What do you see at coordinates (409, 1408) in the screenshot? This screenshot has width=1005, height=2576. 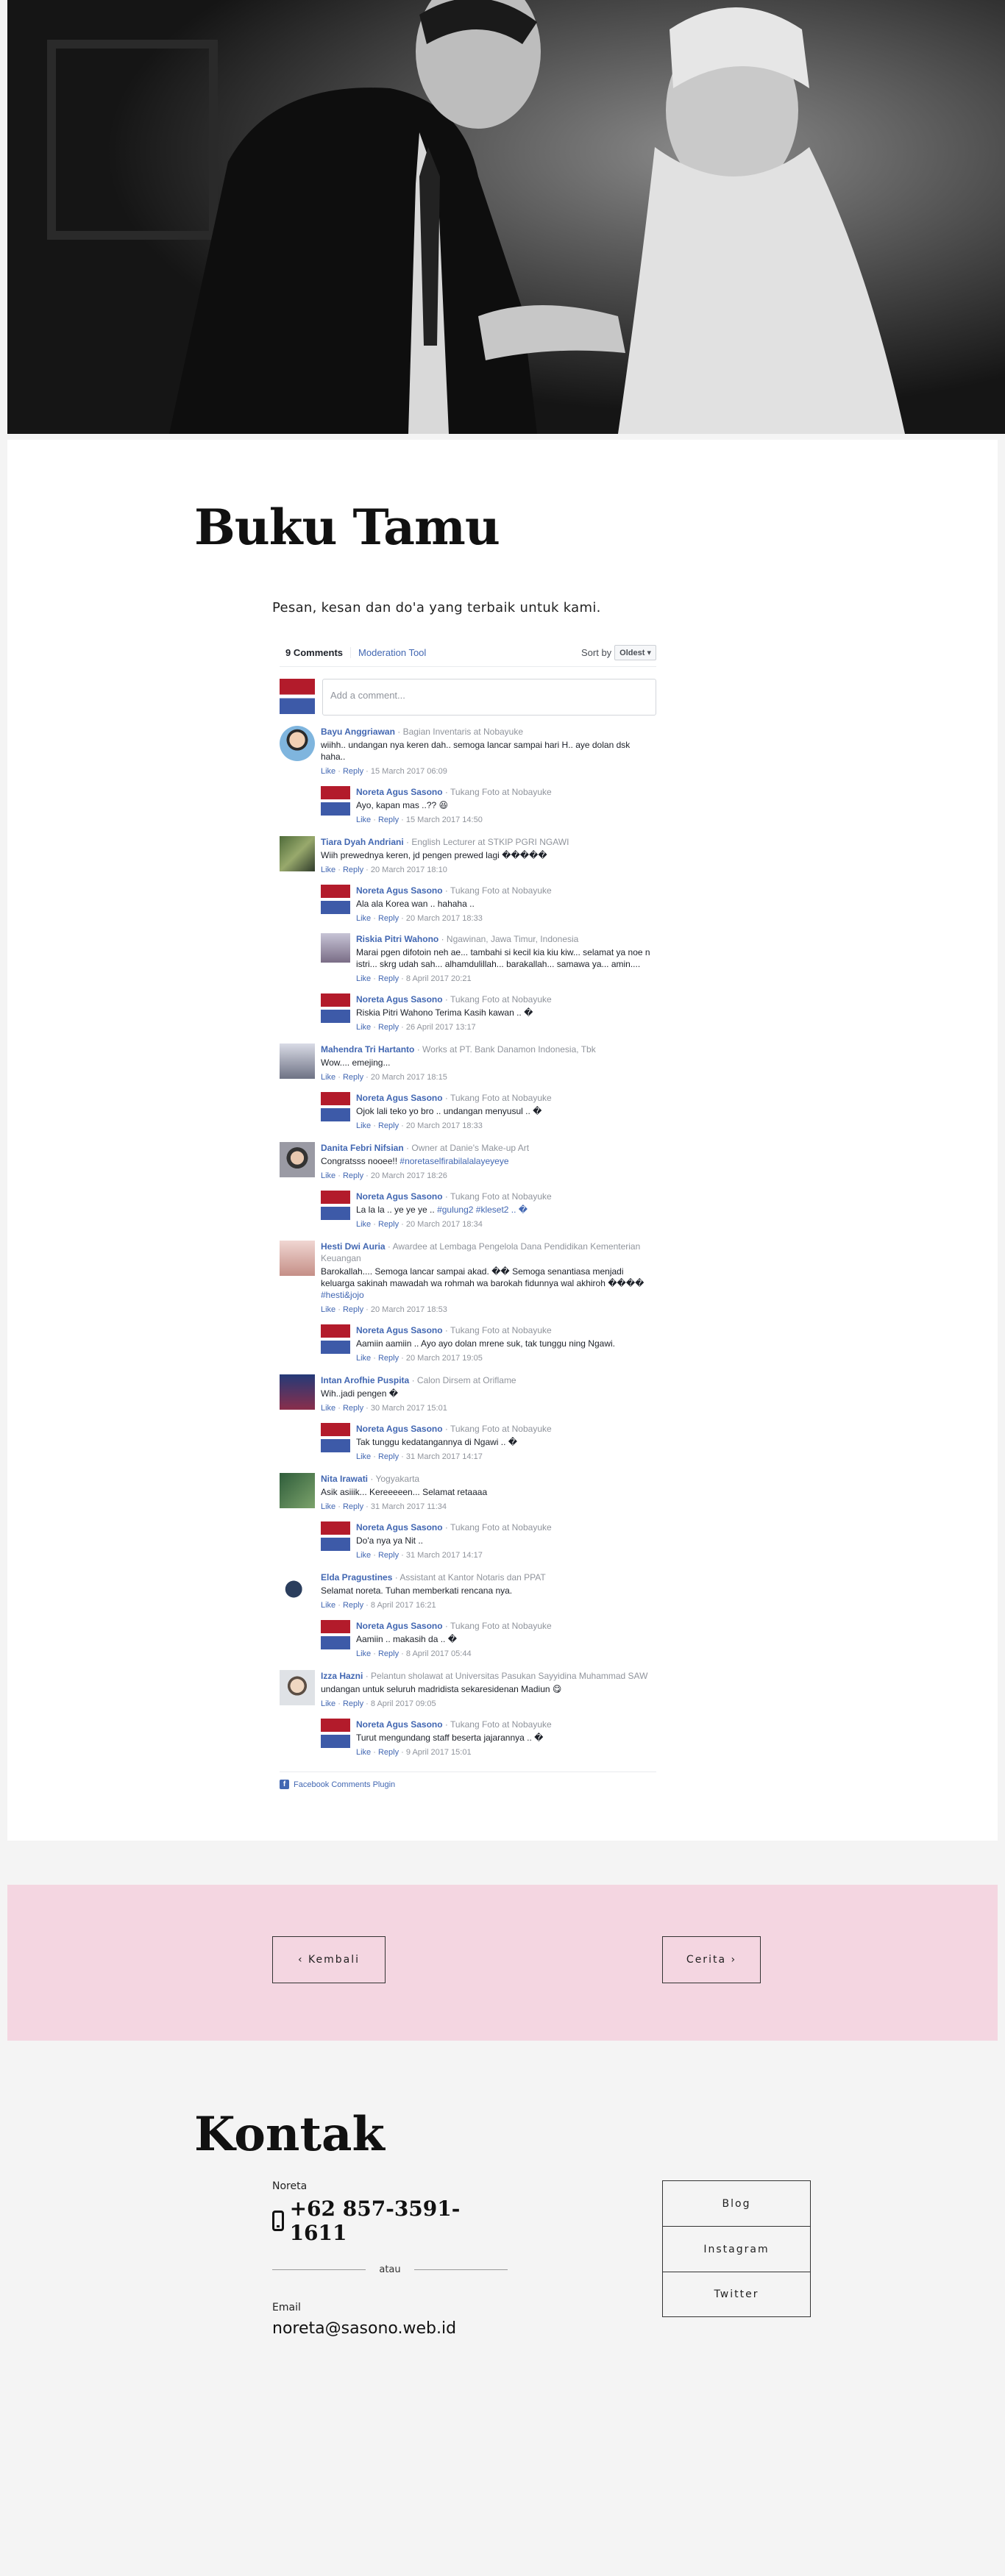 I see `comment-timestamp: 30 March 2017 15:01` at bounding box center [409, 1408].